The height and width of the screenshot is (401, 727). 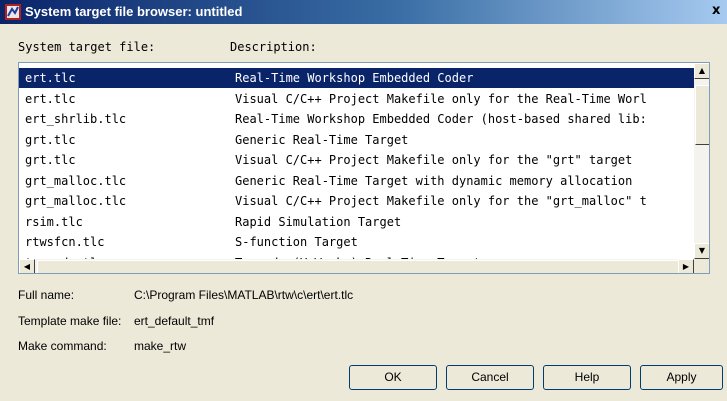 What do you see at coordinates (718, 11) in the screenshot?
I see `close-icon: x` at bounding box center [718, 11].